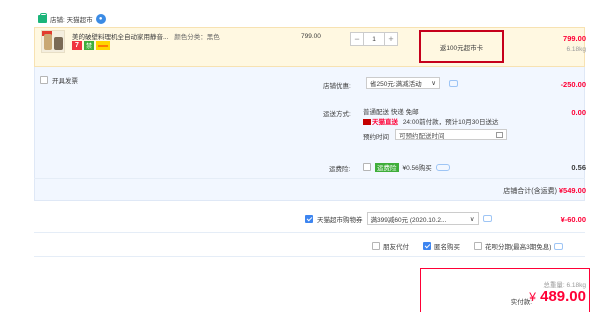  I want to click on store-total-label: 店铺合计(含运费), so click(530, 191).